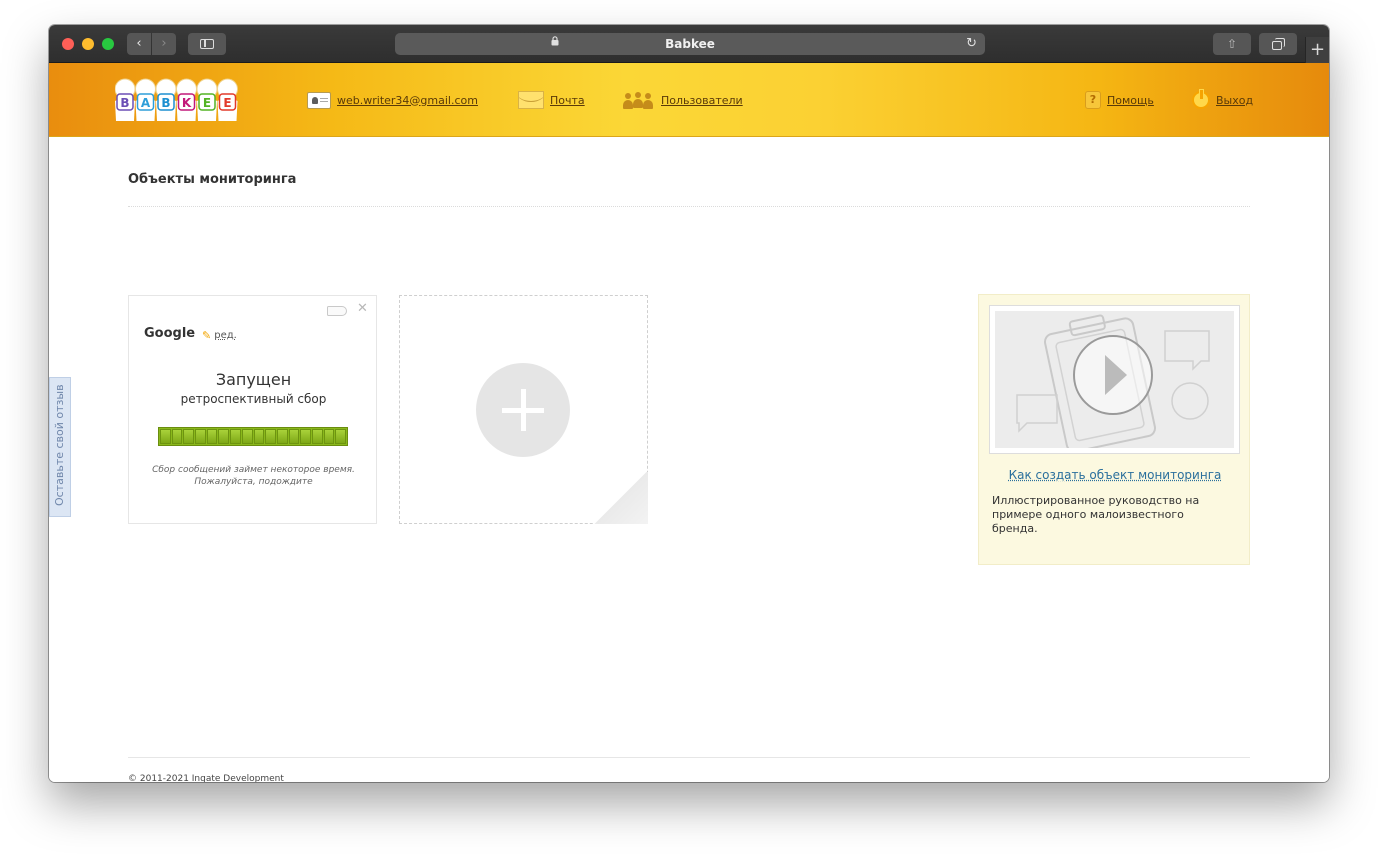 The width and height of the screenshot is (1378, 856). Describe the element at coordinates (225, 335) in the screenshot. I see `edit-link-label: ред.` at that location.